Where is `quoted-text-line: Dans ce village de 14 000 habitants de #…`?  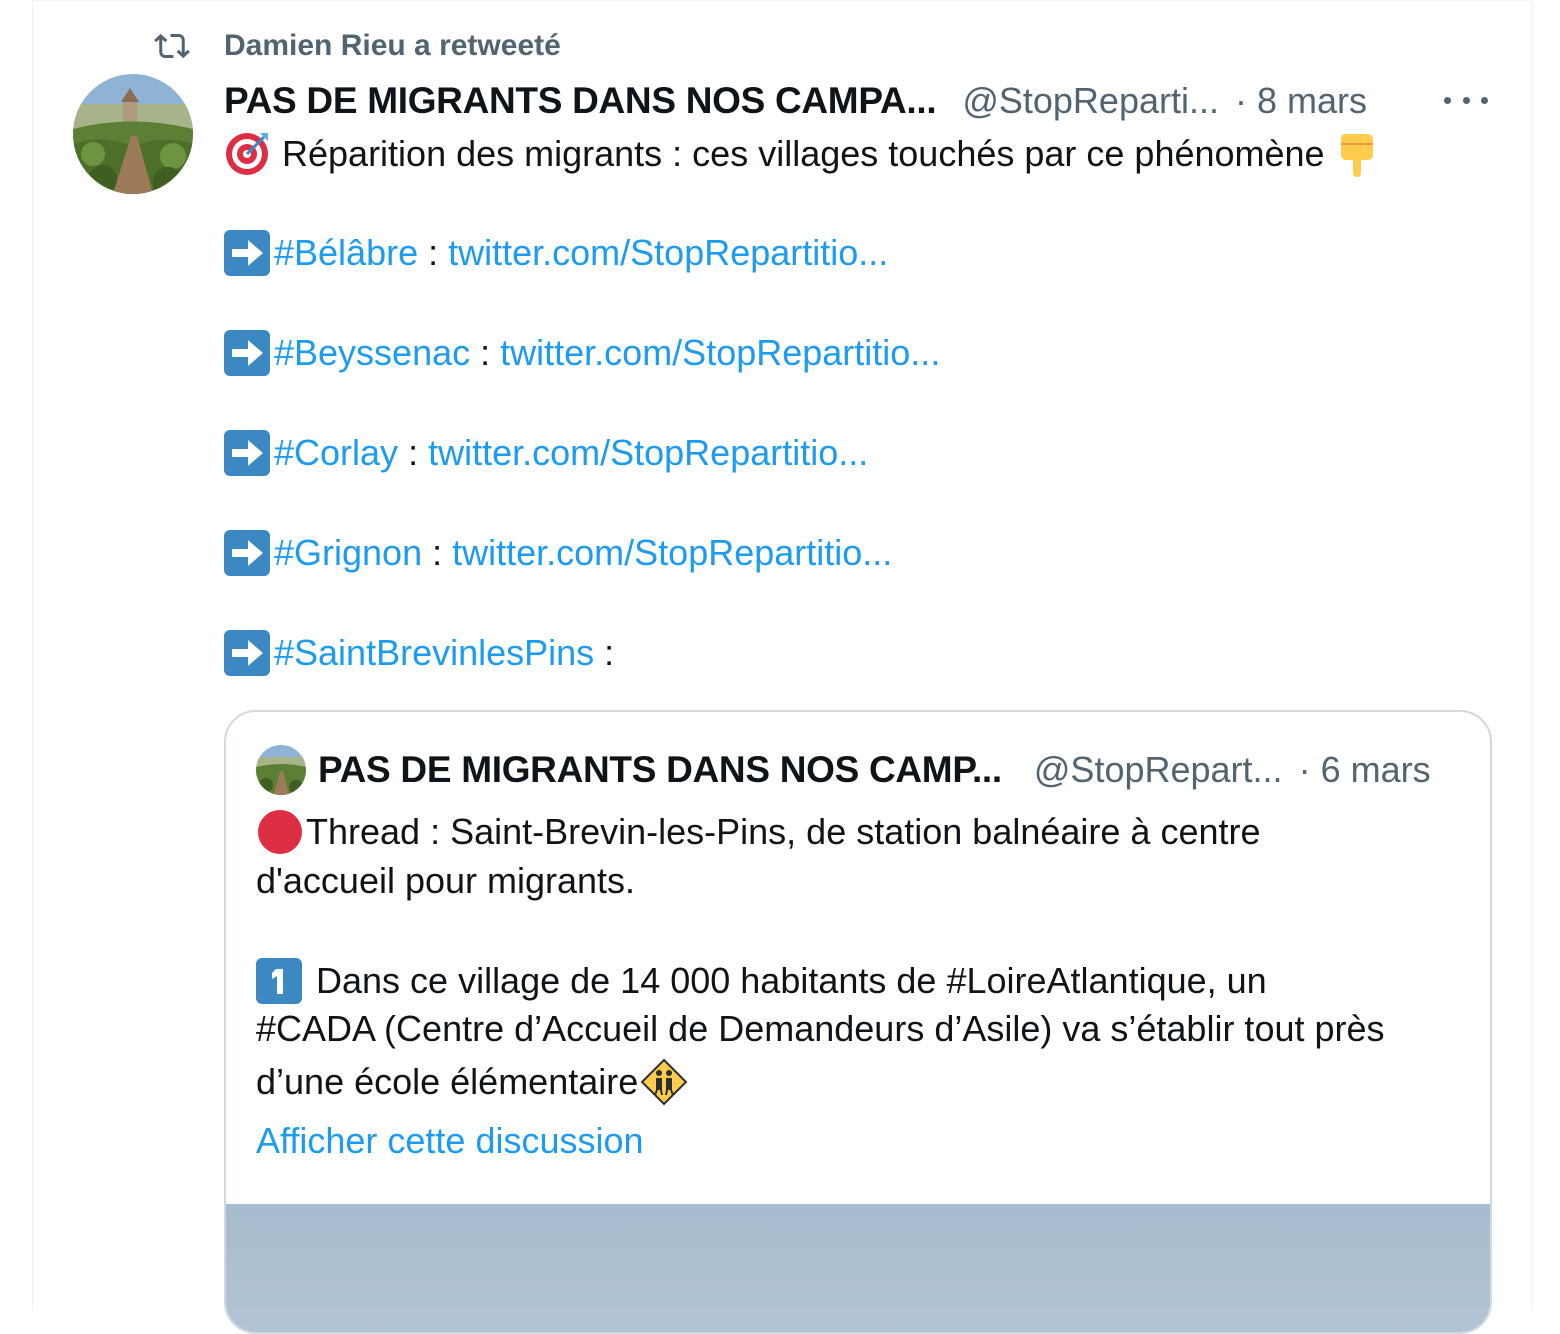 quoted-text-line: Dans ce village de 14 000 habitants de #… is located at coordinates (761, 981).